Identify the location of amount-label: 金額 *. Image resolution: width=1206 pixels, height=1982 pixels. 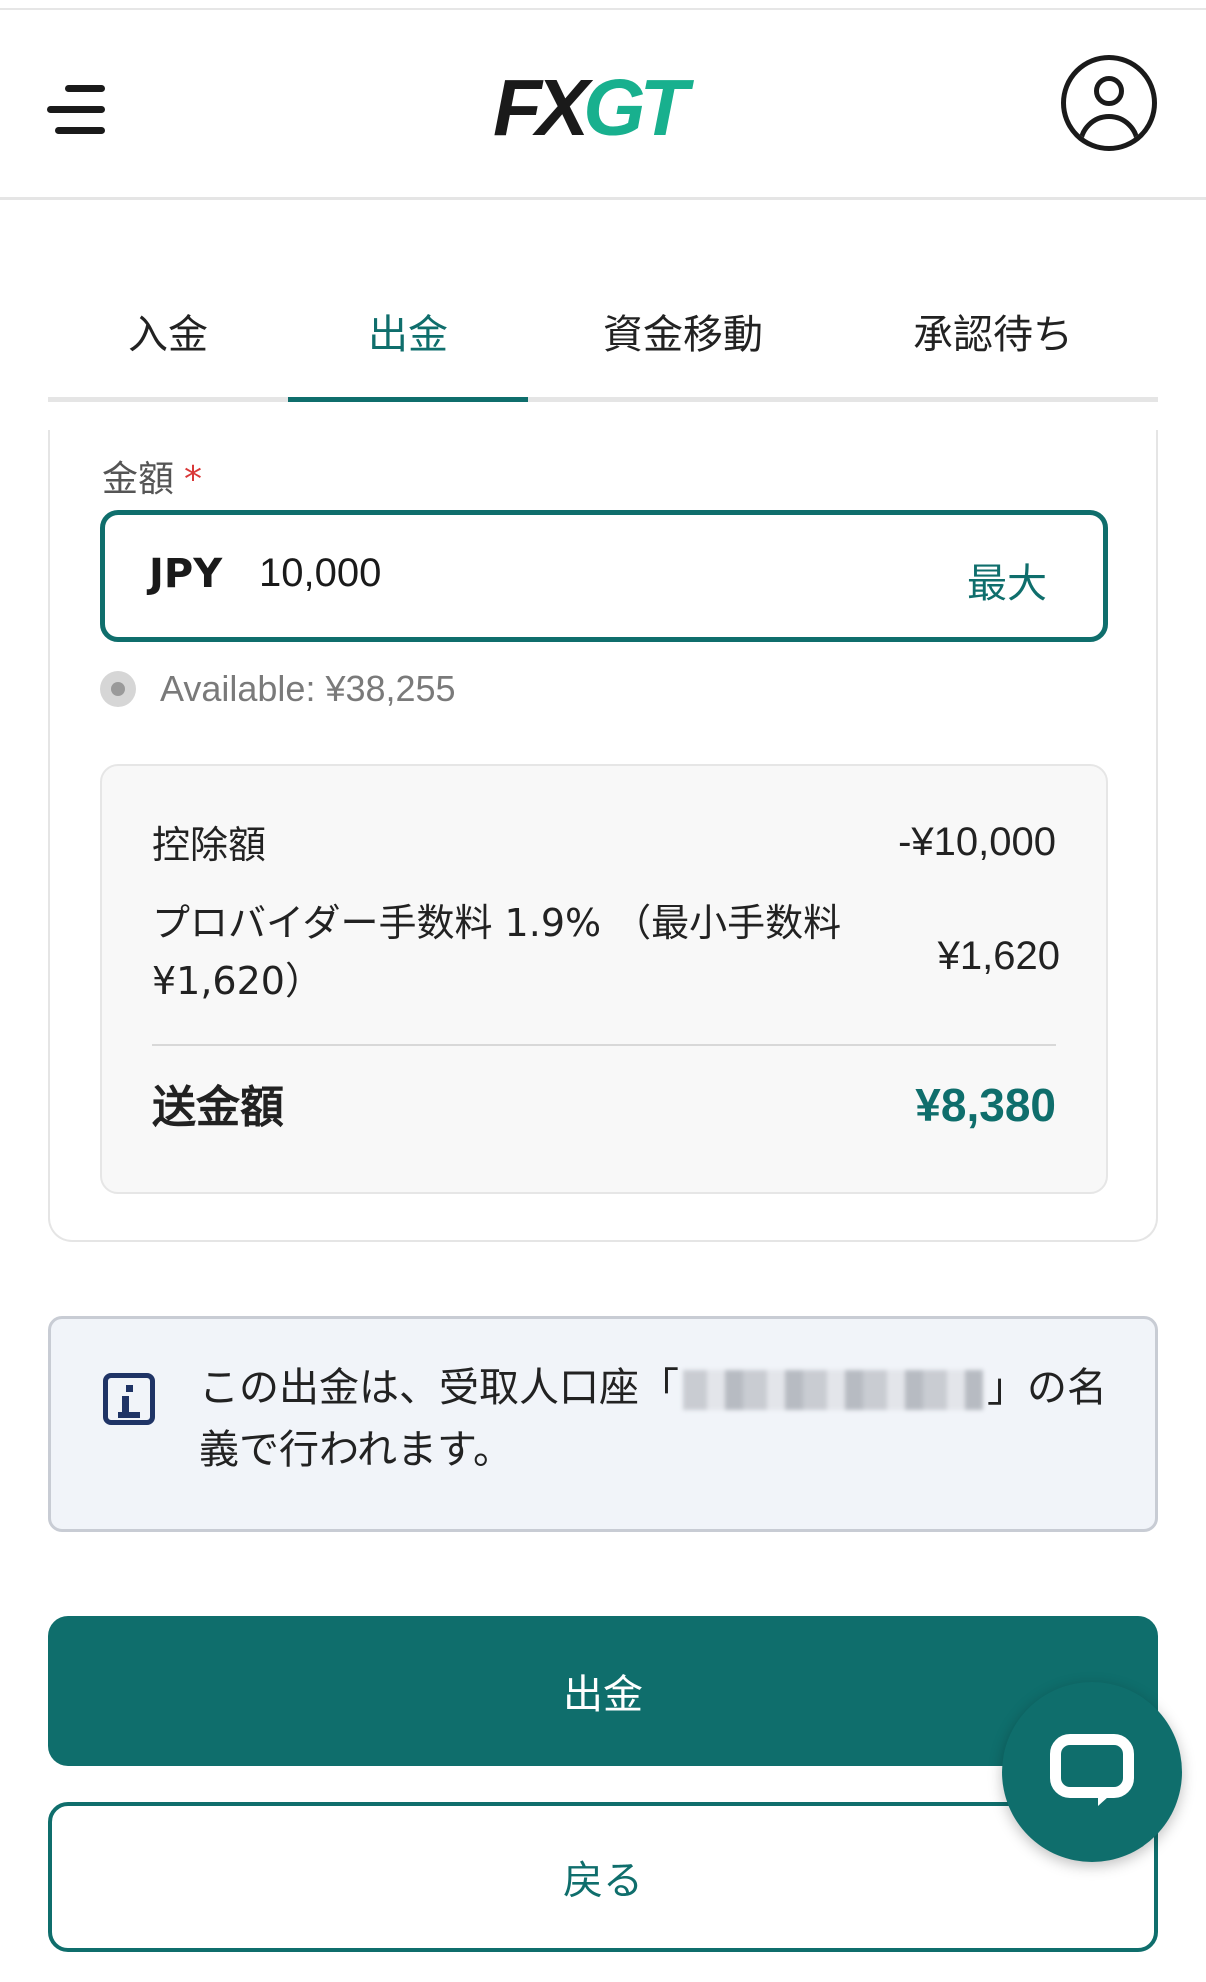
(152, 479).